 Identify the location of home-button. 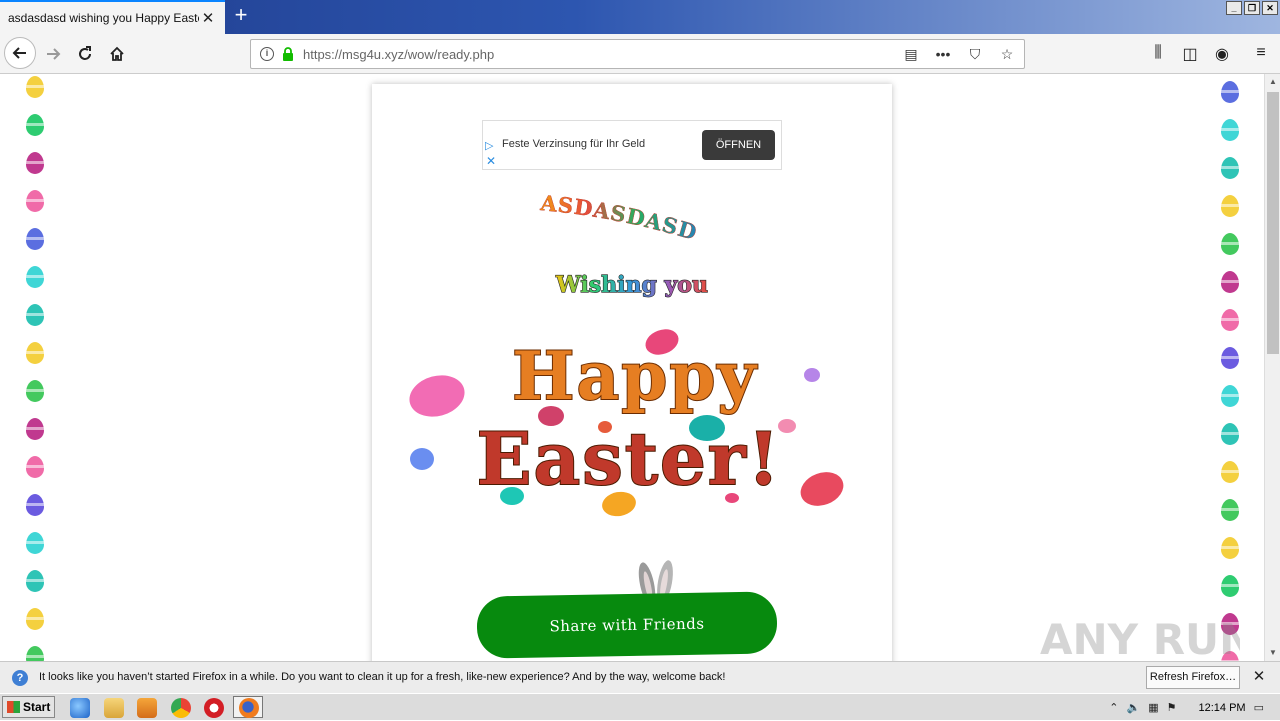
(117, 54).